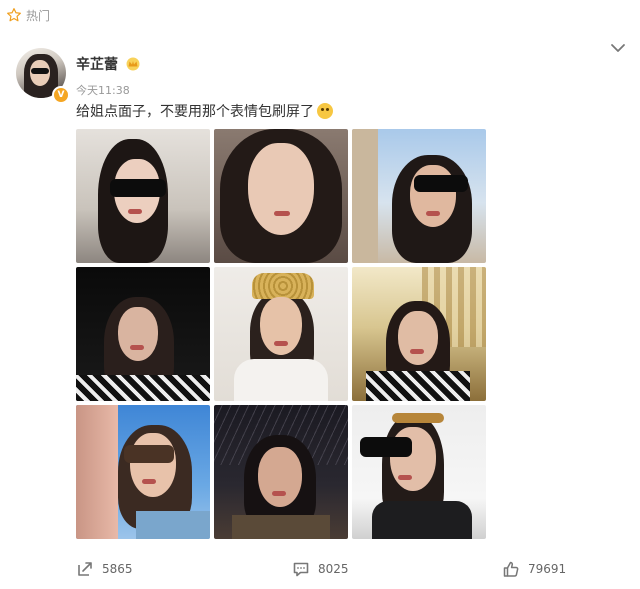 Image resolution: width=640 pixels, height=589 pixels. I want to click on emoji-icon, so click(325, 111).